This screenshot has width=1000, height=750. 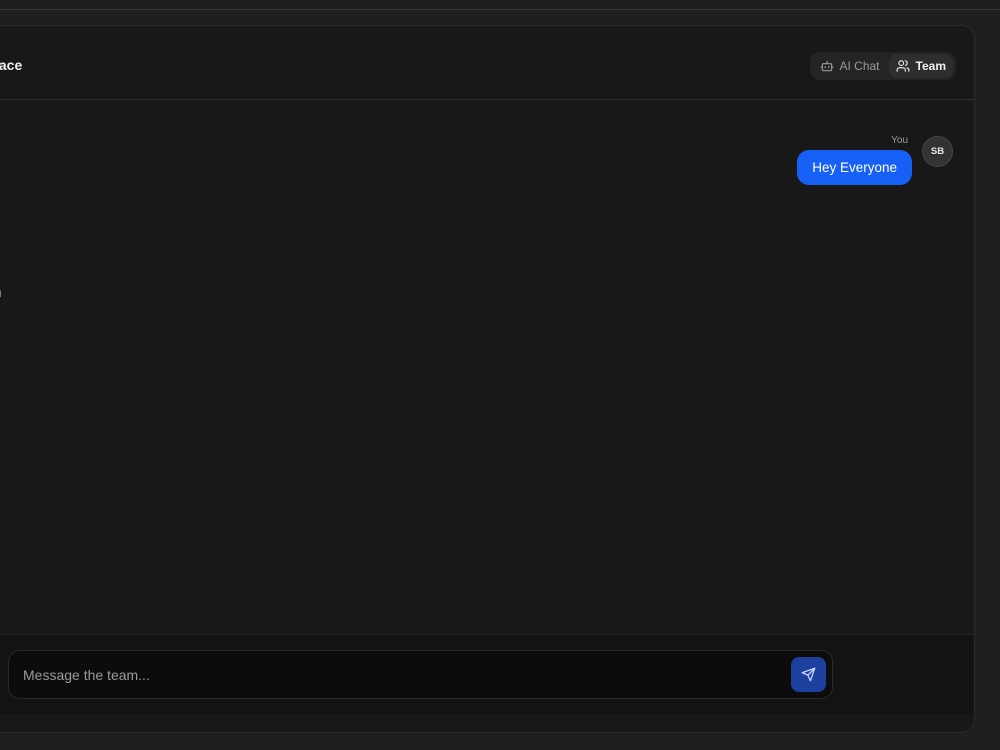 I want to click on users-icon, so click(x=903, y=66).